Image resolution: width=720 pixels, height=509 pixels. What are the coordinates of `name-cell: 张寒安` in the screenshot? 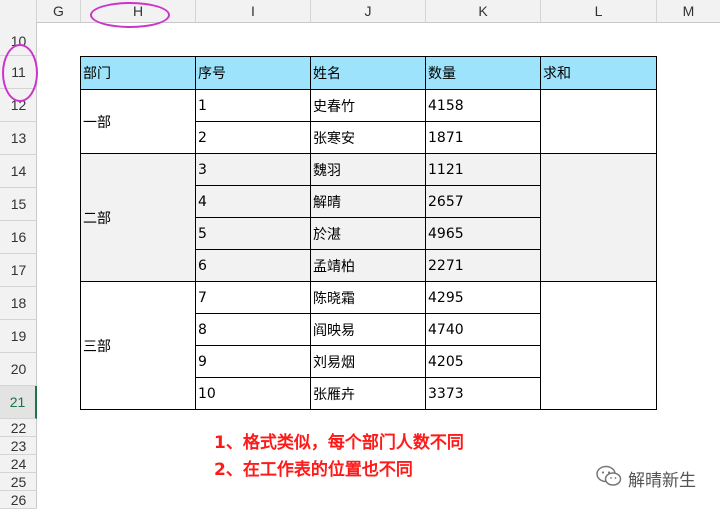 It's located at (368, 137).